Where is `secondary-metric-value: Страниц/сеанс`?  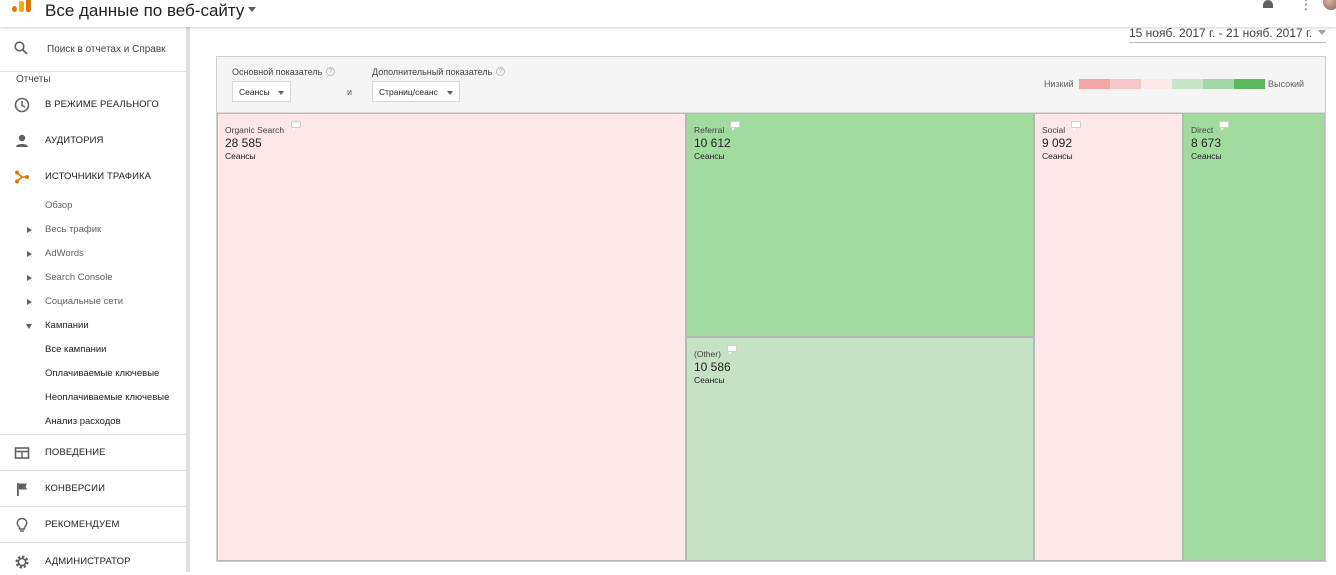 secondary-metric-value: Страниц/сеанс is located at coordinates (408, 92).